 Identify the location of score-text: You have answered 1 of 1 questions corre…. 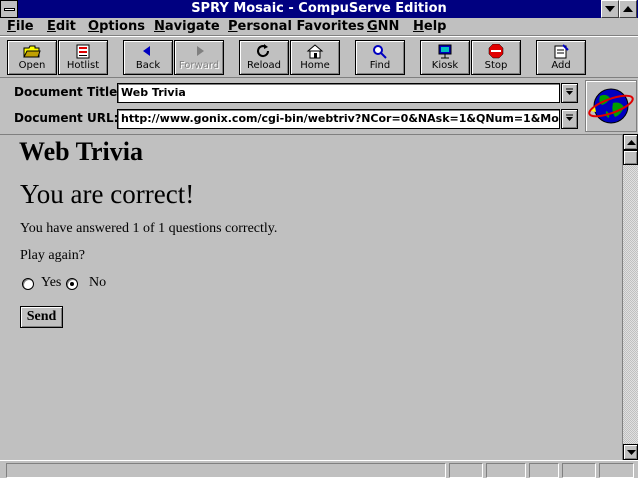
(149, 228).